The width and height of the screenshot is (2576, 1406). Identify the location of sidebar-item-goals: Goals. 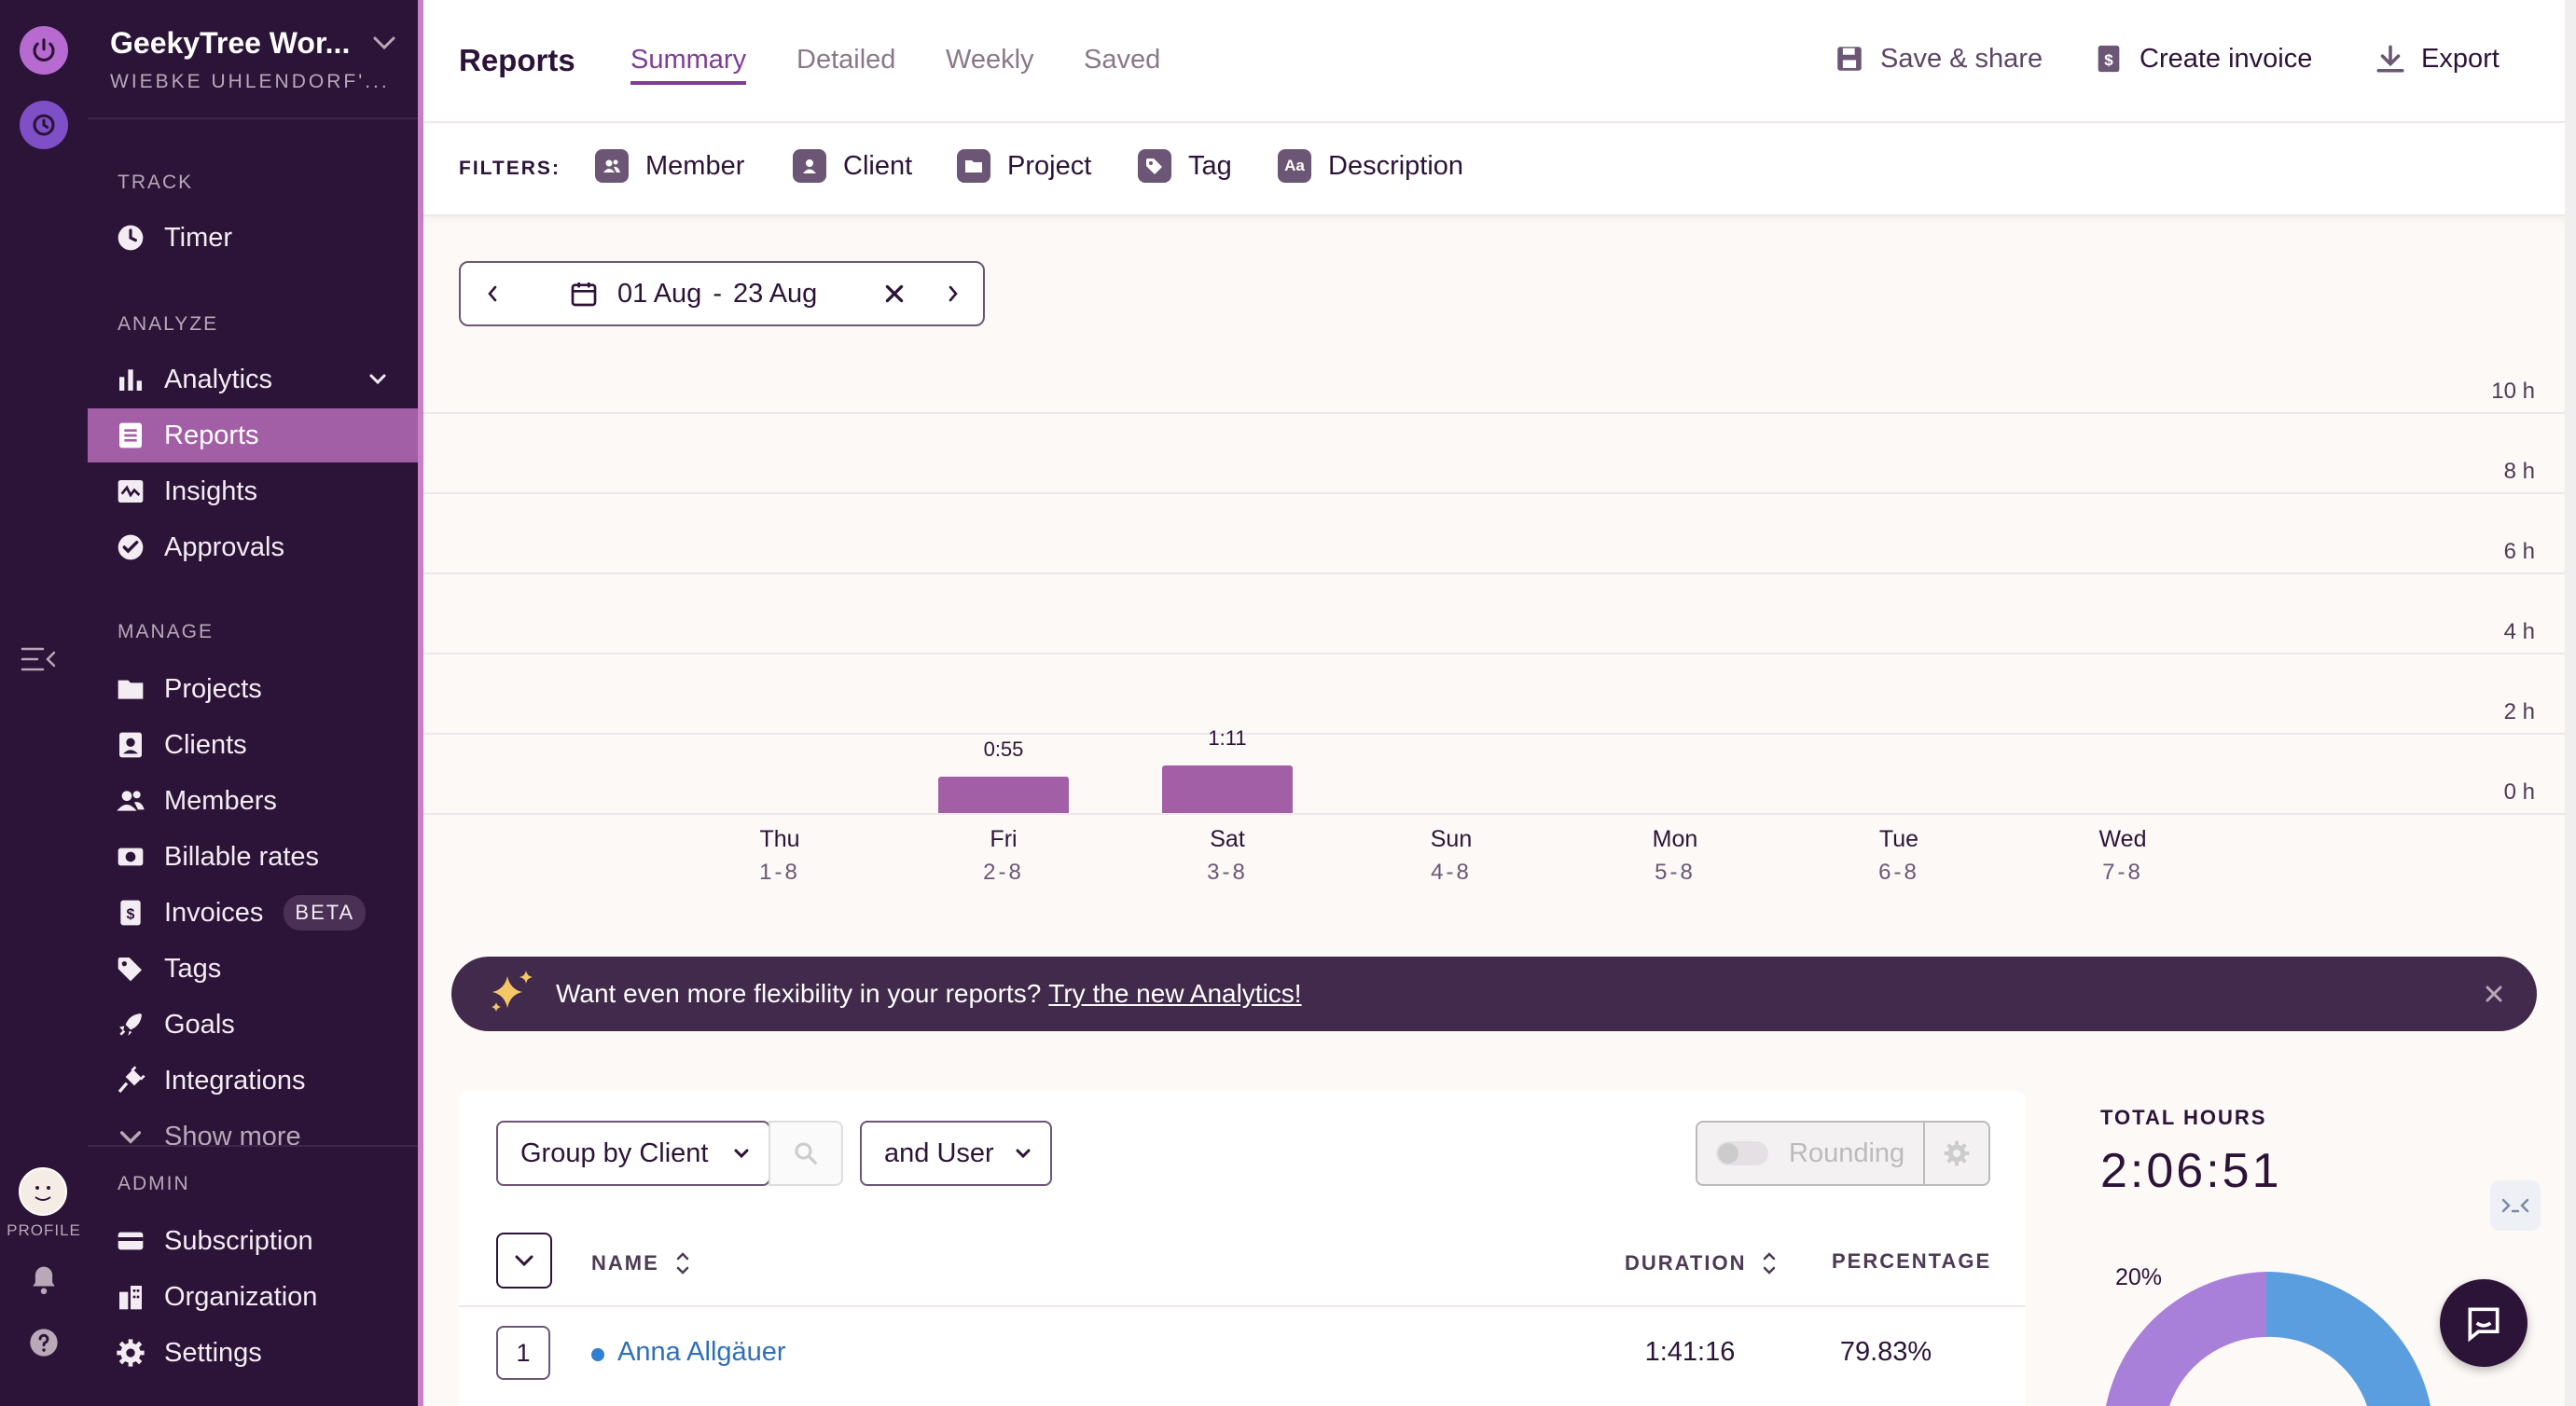
(253, 1025).